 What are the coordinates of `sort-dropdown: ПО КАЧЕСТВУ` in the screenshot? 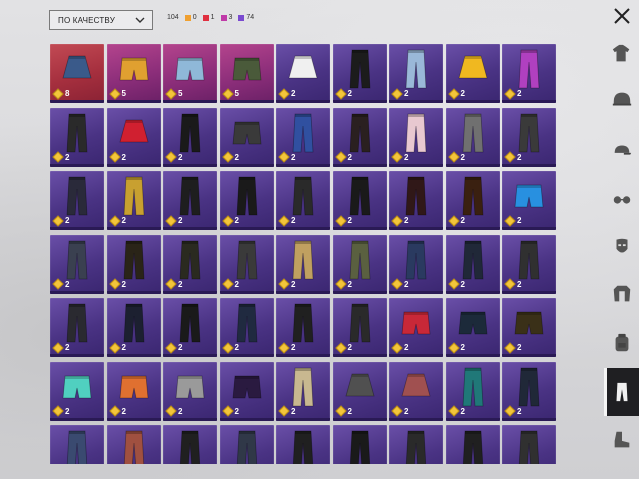 It's located at (101, 20).